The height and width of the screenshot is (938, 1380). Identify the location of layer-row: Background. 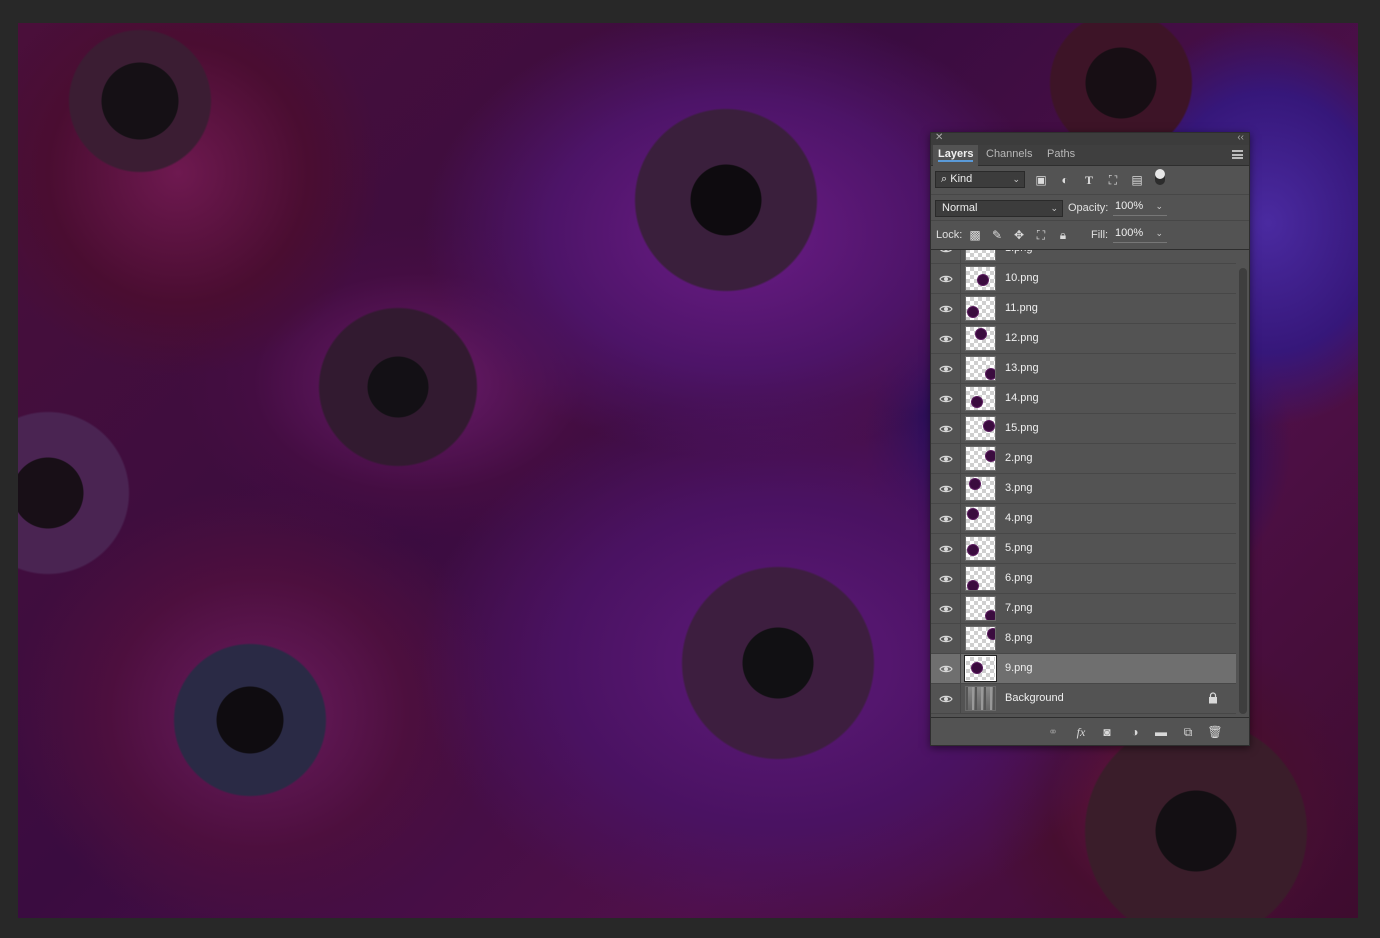
(1083, 699).